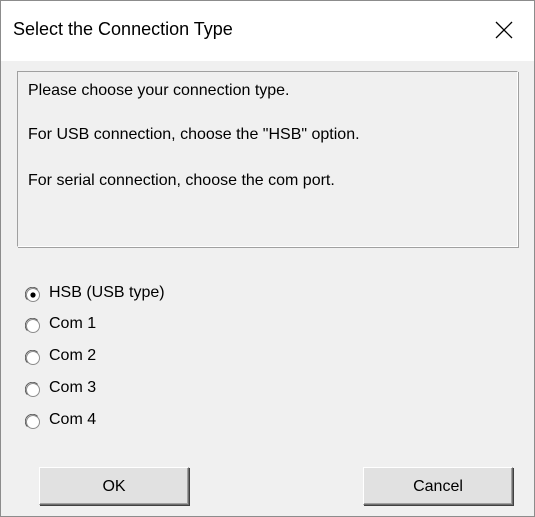 Image resolution: width=535 pixels, height=517 pixels. Describe the element at coordinates (73, 419) in the screenshot. I see `radio-label-com4: Com 4` at that location.